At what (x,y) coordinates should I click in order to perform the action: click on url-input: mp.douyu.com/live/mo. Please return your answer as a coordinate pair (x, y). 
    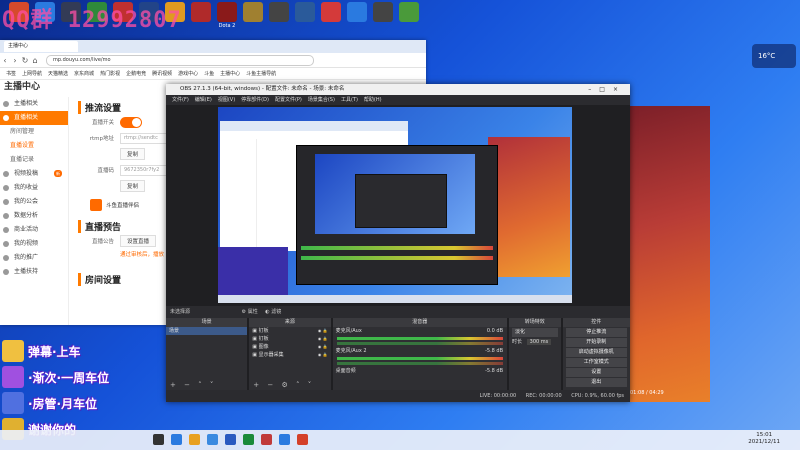
    Looking at the image, I should click on (180, 60).